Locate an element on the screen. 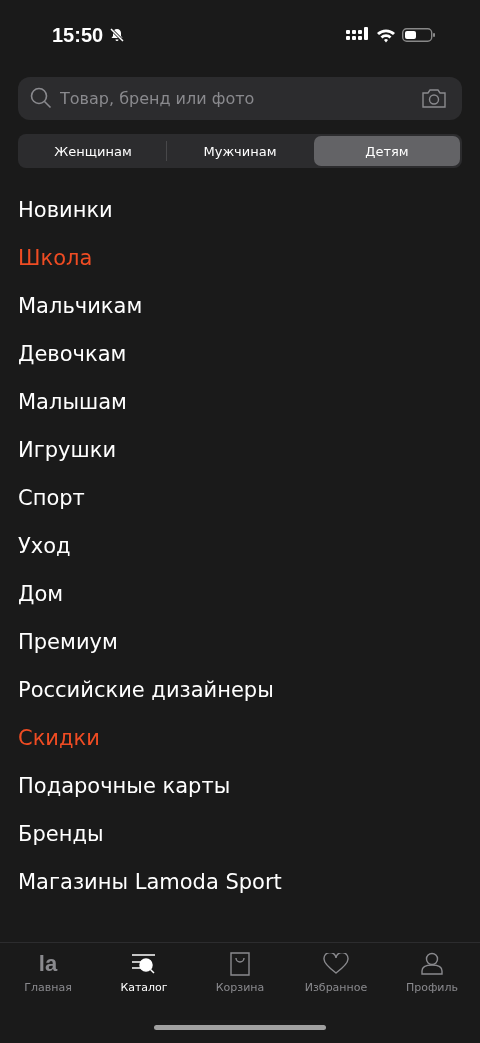  category-item: Скидки is located at coordinates (240, 738).